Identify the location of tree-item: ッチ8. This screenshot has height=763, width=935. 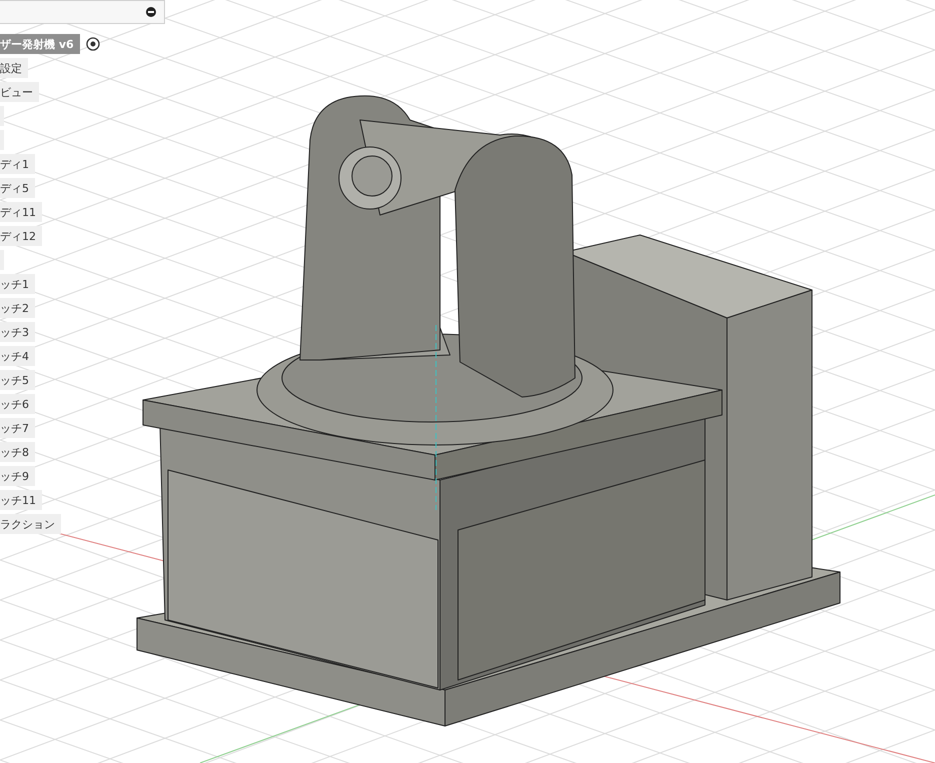
(17, 452).